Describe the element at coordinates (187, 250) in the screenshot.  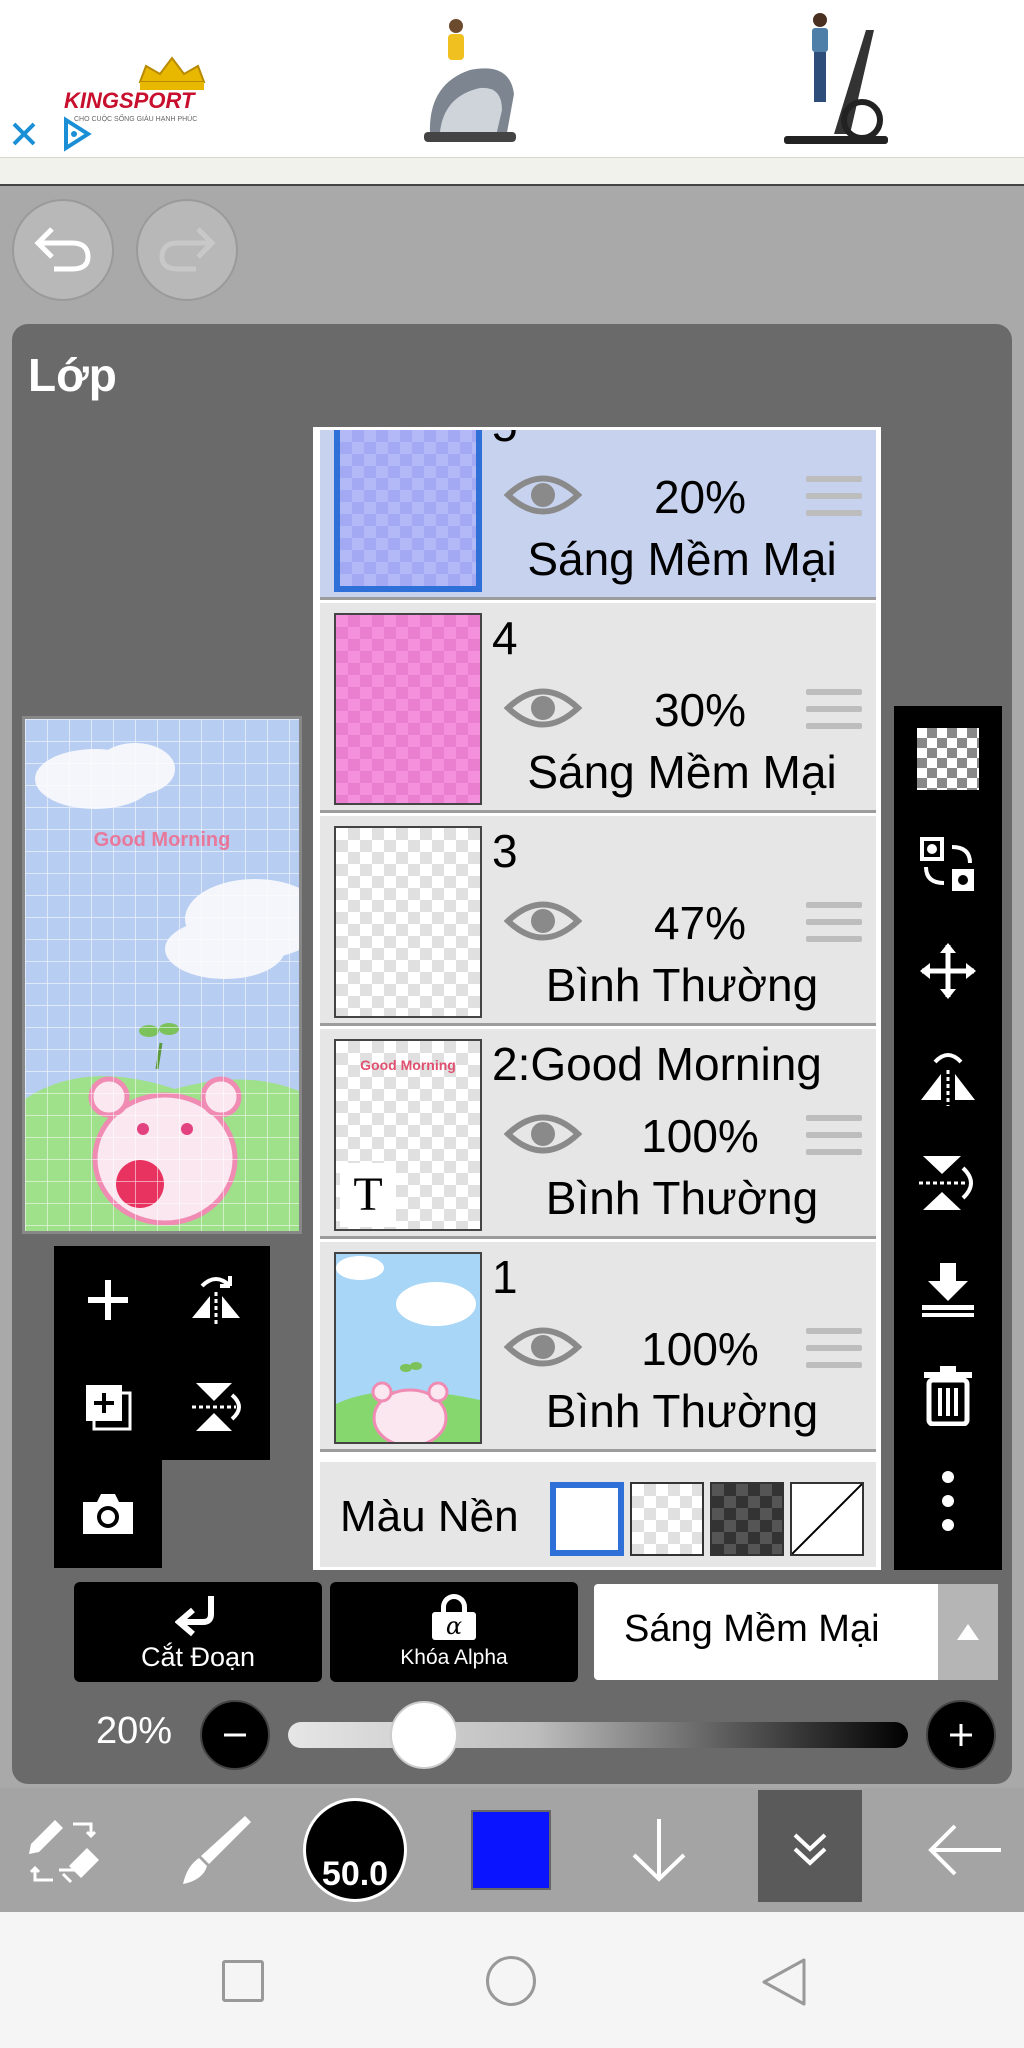
I see `redo-button` at that location.